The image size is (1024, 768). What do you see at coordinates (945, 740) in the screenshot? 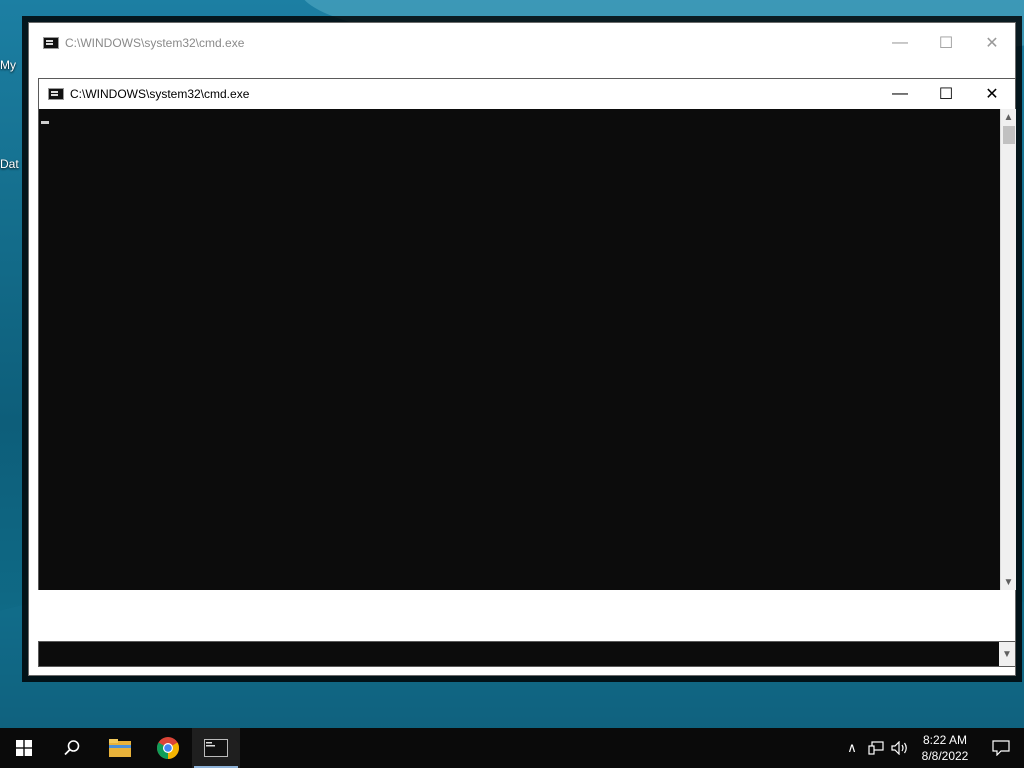
I see `clock-time: 8:22 AM` at bounding box center [945, 740].